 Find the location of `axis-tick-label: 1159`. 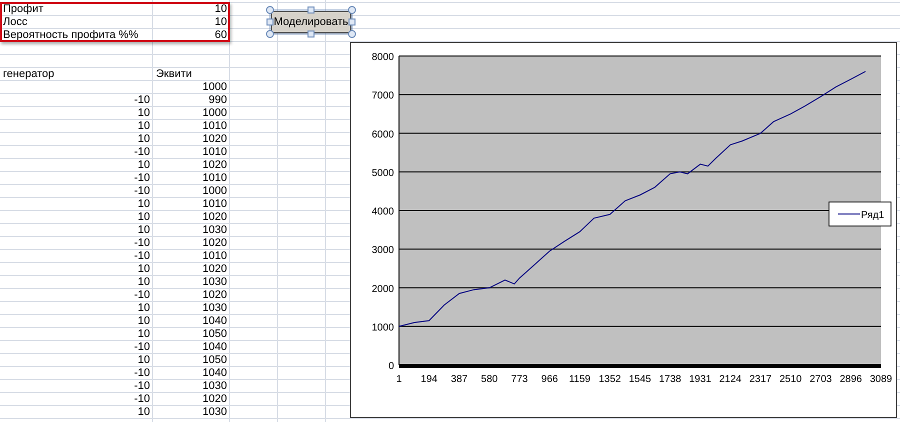

axis-tick-label: 1159 is located at coordinates (579, 379).